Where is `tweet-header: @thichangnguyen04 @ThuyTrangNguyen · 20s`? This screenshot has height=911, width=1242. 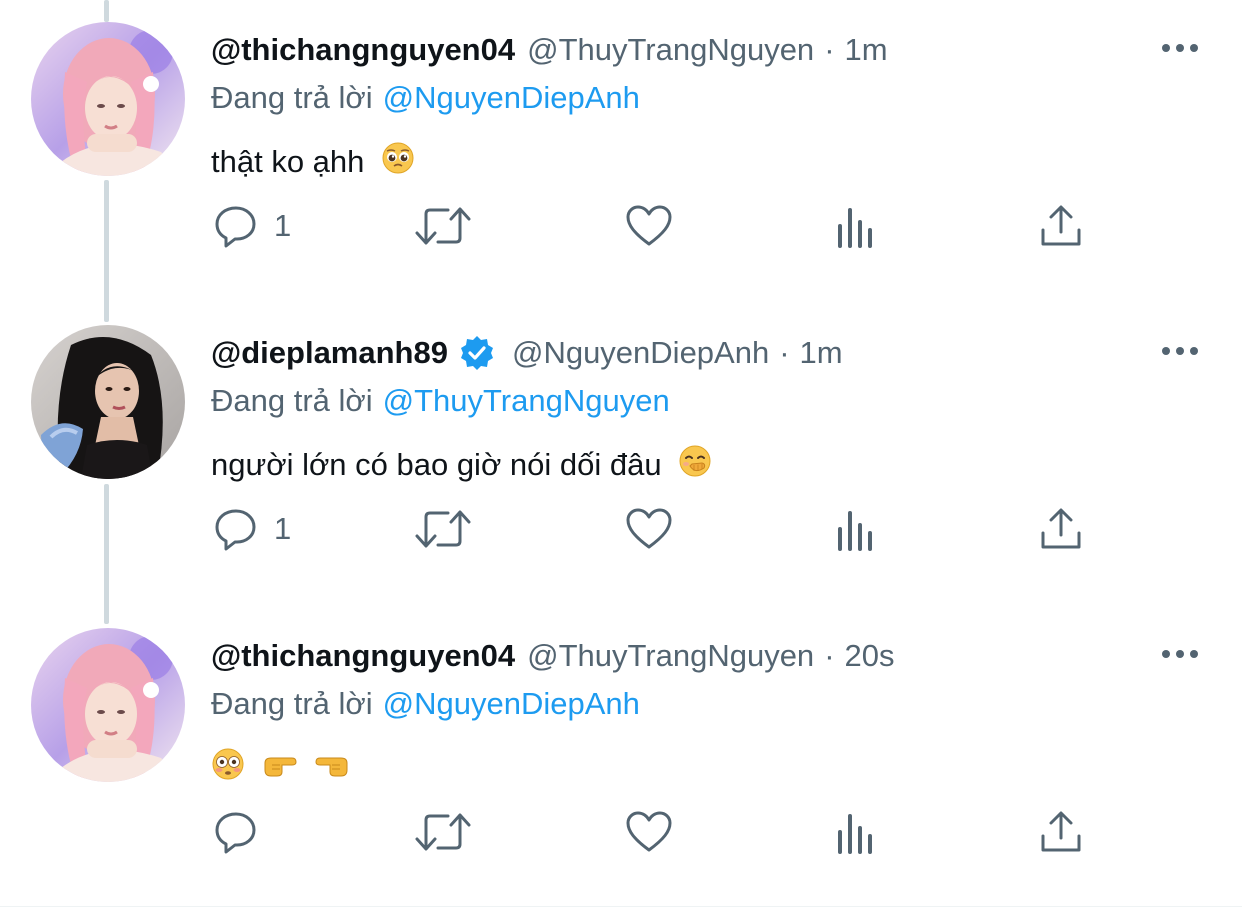
tweet-header: @thichangnguyen04 @ThuyTrangNguyen · 20s is located at coordinates (553, 656).